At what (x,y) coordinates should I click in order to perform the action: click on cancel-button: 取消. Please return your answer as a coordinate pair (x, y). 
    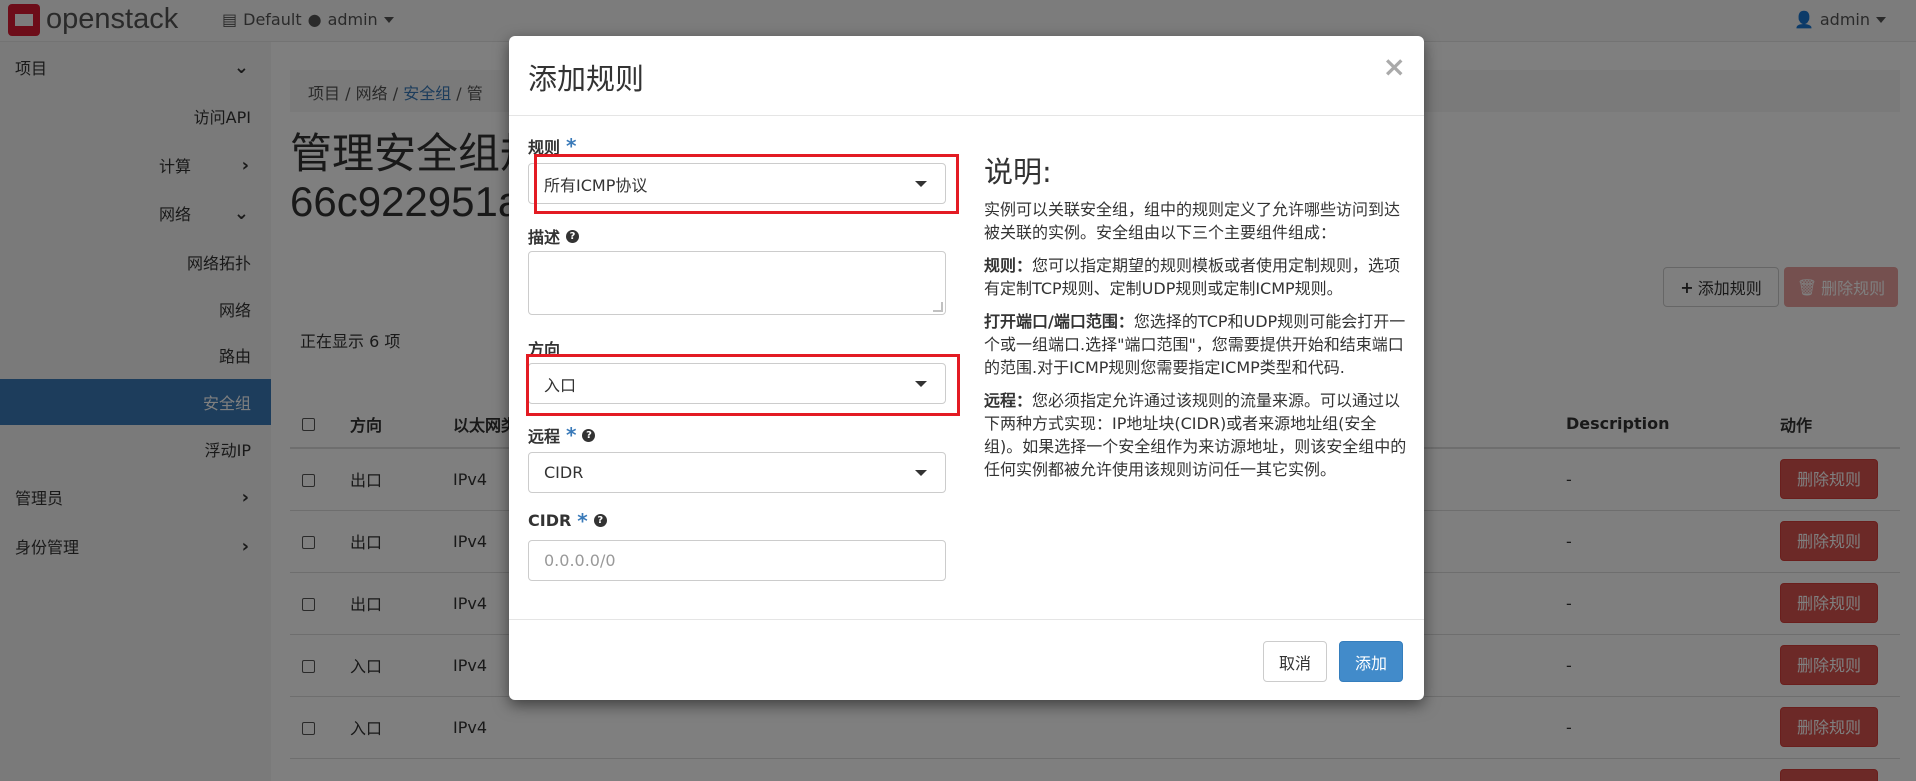
    Looking at the image, I should click on (1295, 661).